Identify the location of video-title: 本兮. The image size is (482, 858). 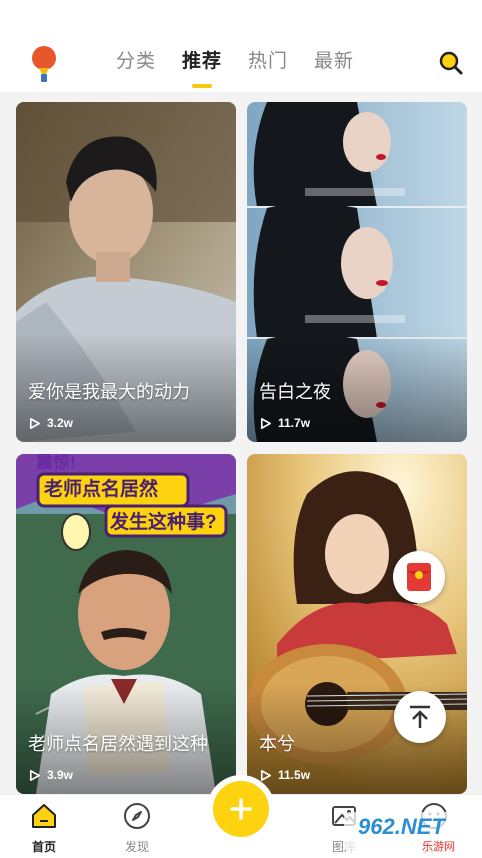
(277, 744).